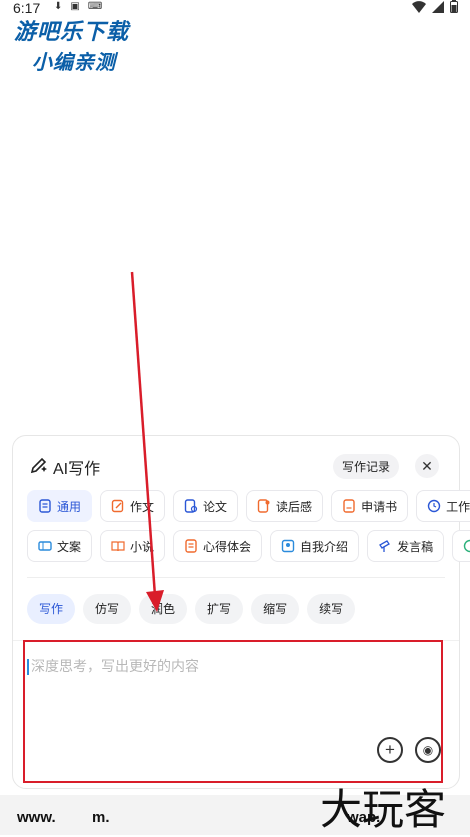 This screenshot has width=470, height=837. What do you see at coordinates (454, 6) in the screenshot?
I see `battery-icon` at bounding box center [454, 6].